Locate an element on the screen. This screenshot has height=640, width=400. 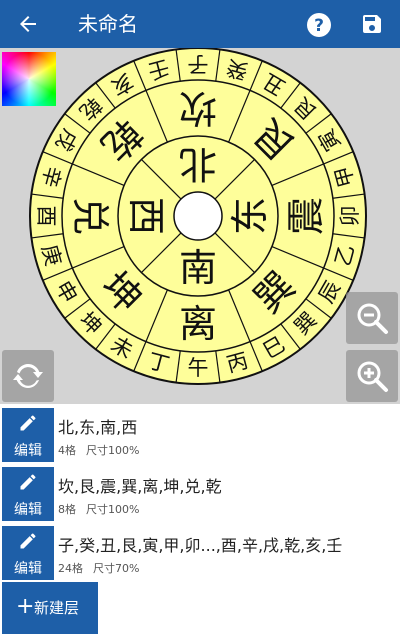
help-icon: ? is located at coordinates (319, 25).